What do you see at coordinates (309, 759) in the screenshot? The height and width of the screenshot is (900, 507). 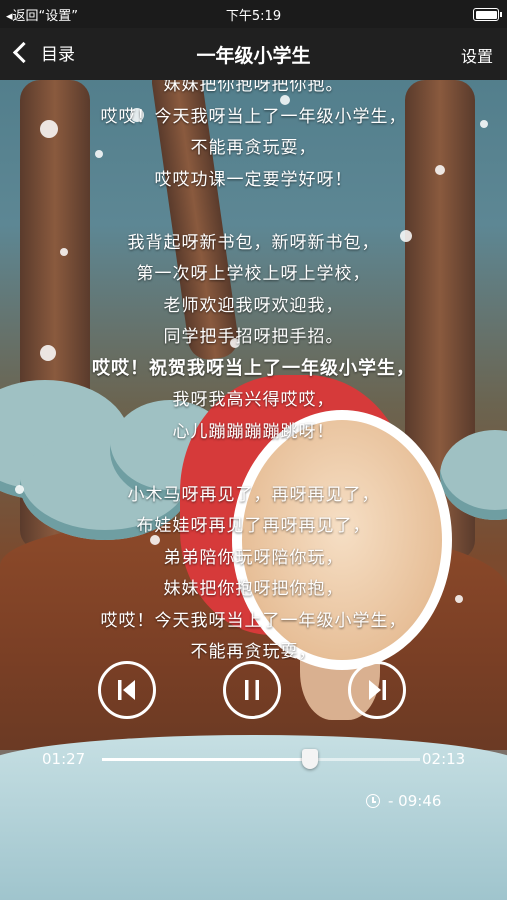 I see `progress-thumb` at bounding box center [309, 759].